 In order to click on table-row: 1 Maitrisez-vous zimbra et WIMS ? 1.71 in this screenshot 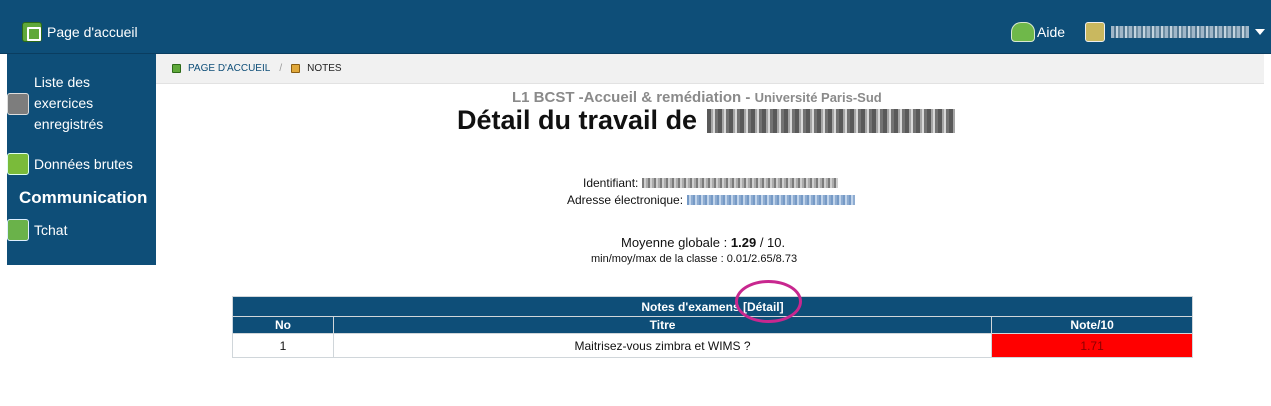, I will do `click(712, 345)`.